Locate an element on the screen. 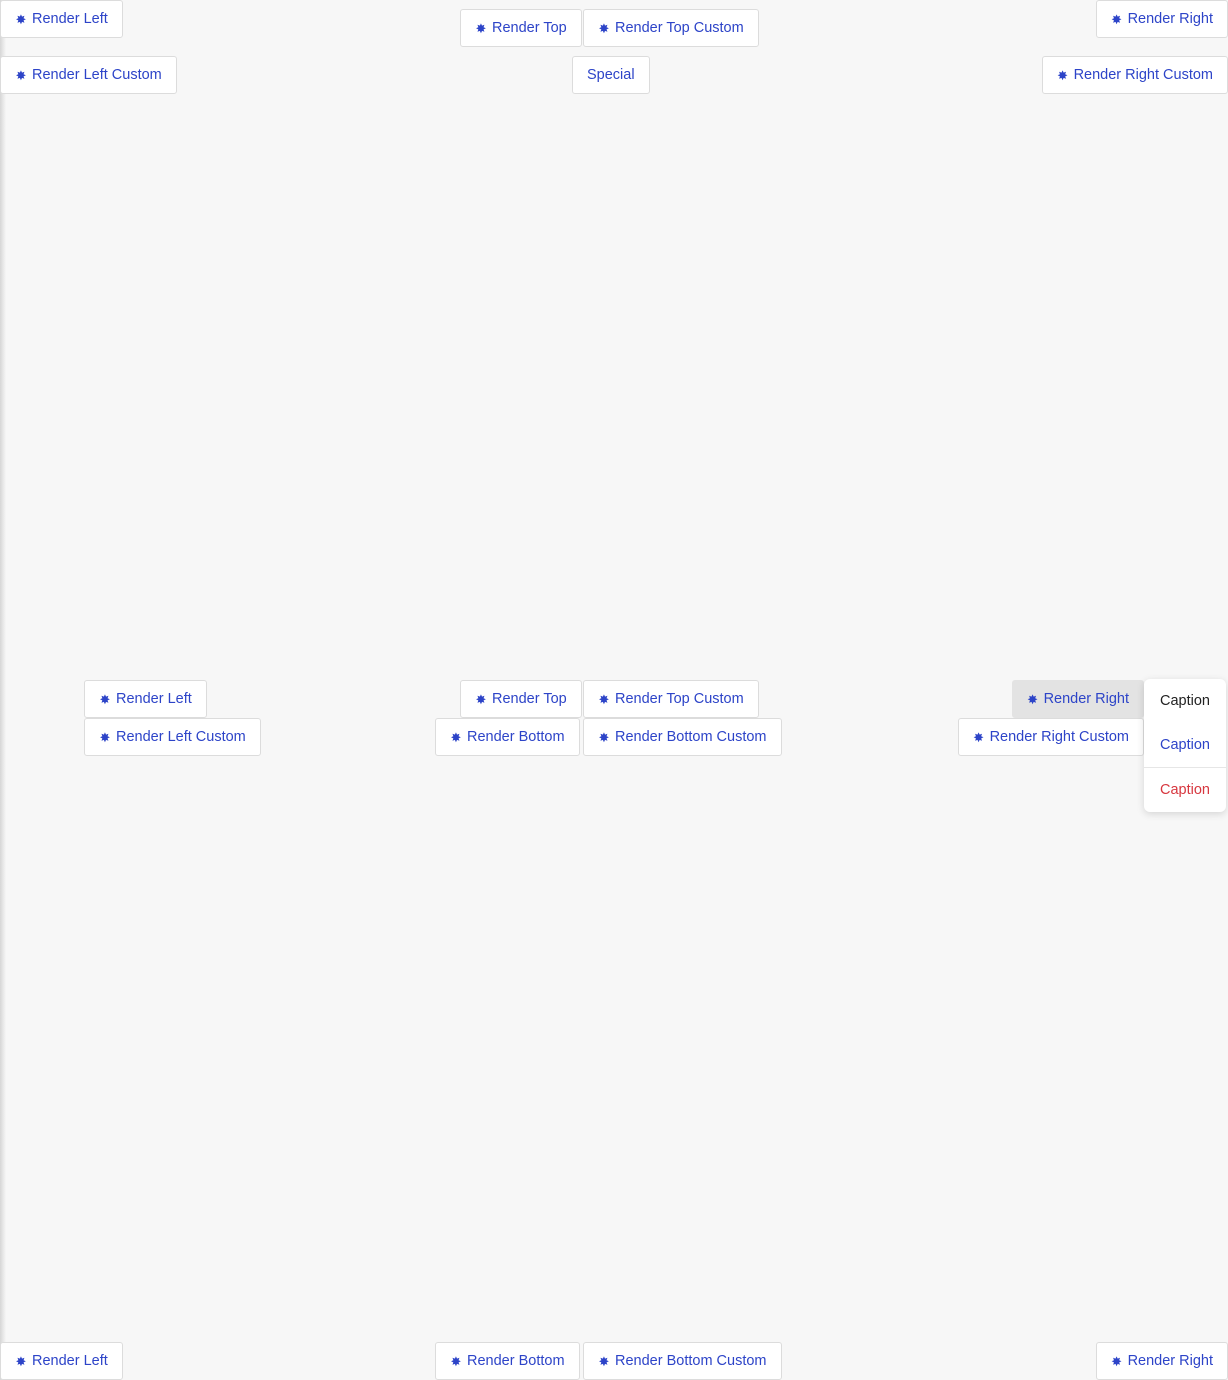  dropdown-menu: Caption Caption Caption is located at coordinates (1185, 745).